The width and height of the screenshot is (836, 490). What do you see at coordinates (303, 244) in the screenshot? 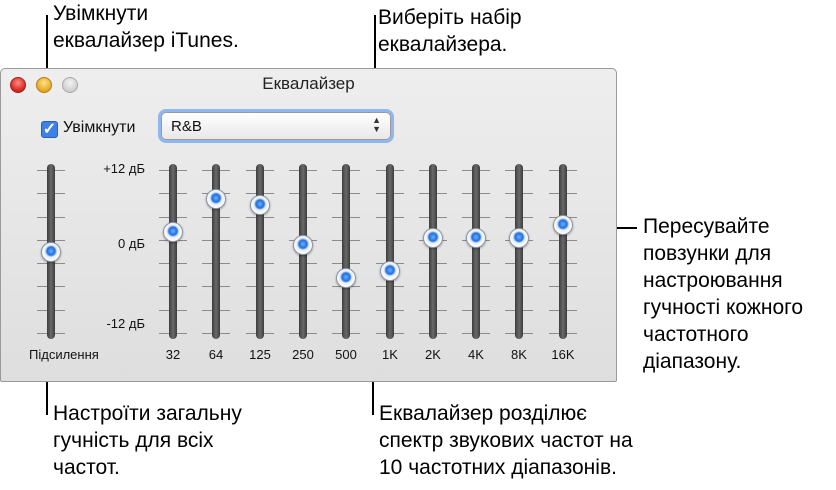
I see `band-slider-250-knob` at bounding box center [303, 244].